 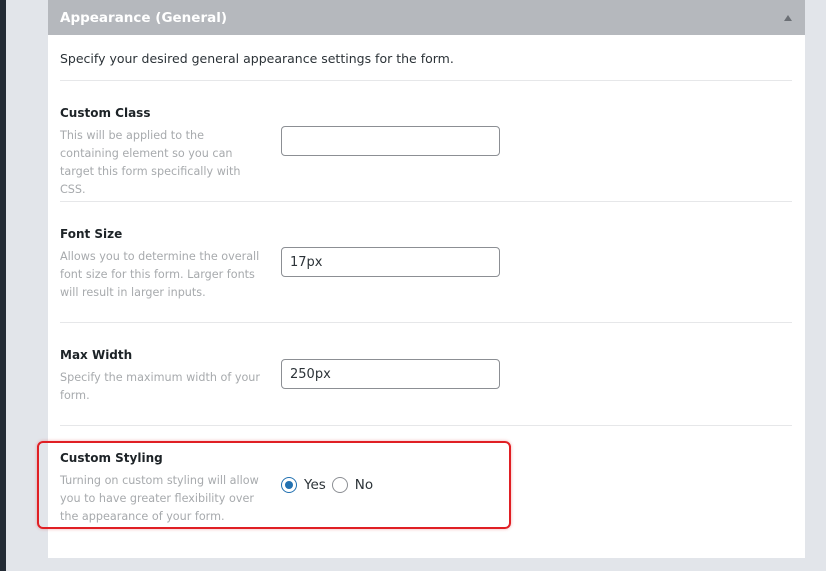 I want to click on font-size-input, so click(x=390, y=262).